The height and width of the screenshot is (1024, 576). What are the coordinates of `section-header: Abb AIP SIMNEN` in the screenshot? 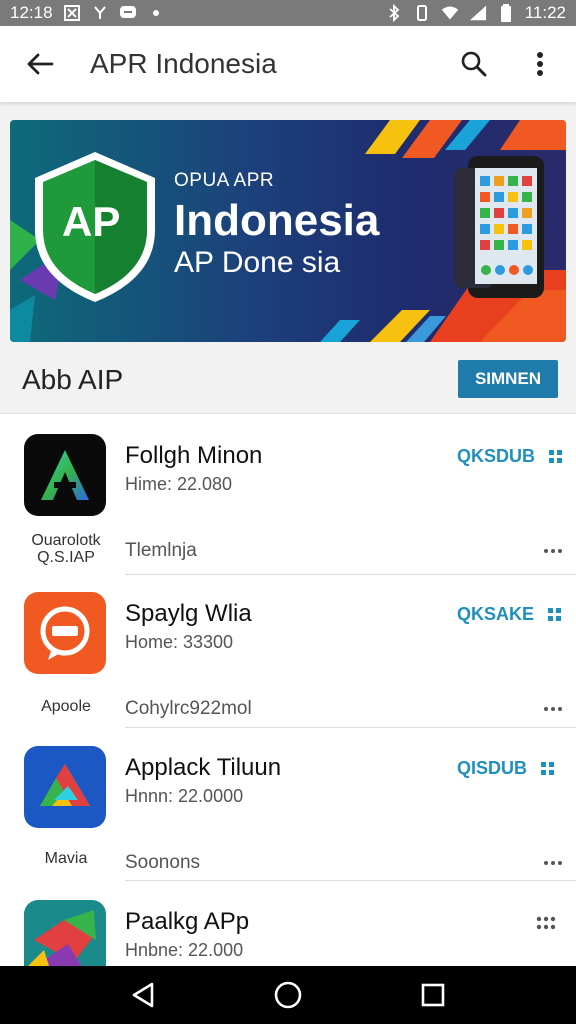 It's located at (288, 384).